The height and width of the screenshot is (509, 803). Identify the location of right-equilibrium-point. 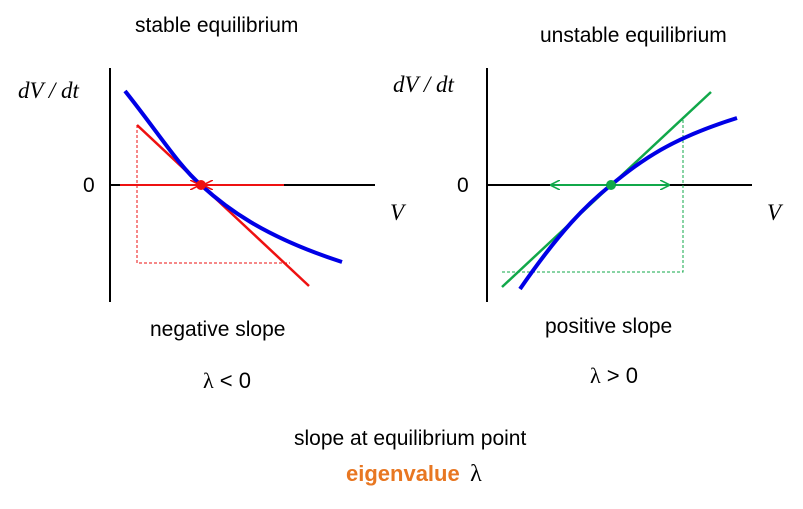
(611, 185).